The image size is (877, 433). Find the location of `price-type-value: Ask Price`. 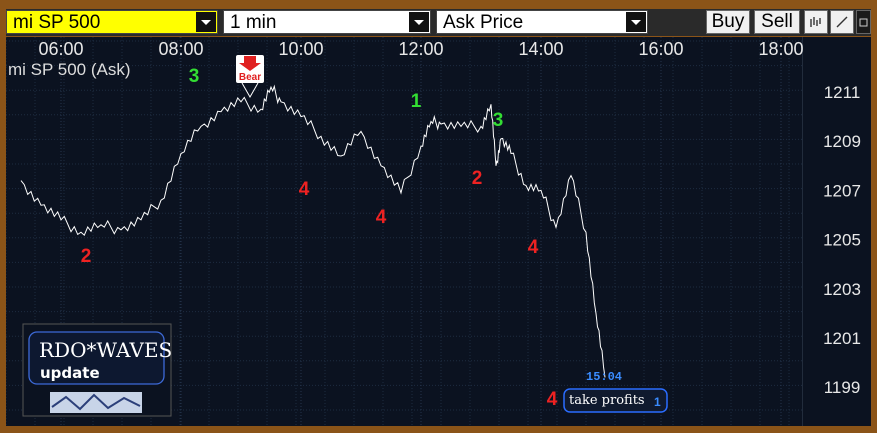

price-type-value: Ask Price is located at coordinates (483, 22).